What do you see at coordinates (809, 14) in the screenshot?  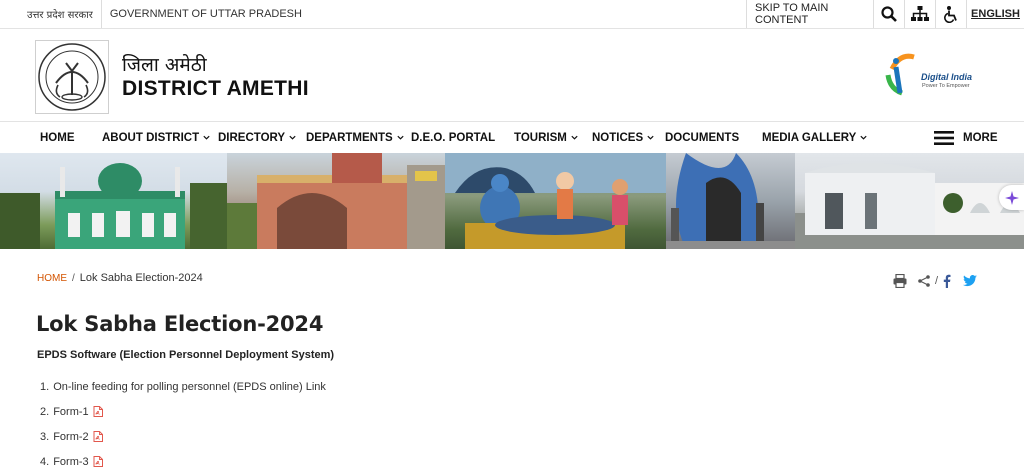 I see `skip-to-main-content-link: SKIP TO MAIN CONTENT` at bounding box center [809, 14].